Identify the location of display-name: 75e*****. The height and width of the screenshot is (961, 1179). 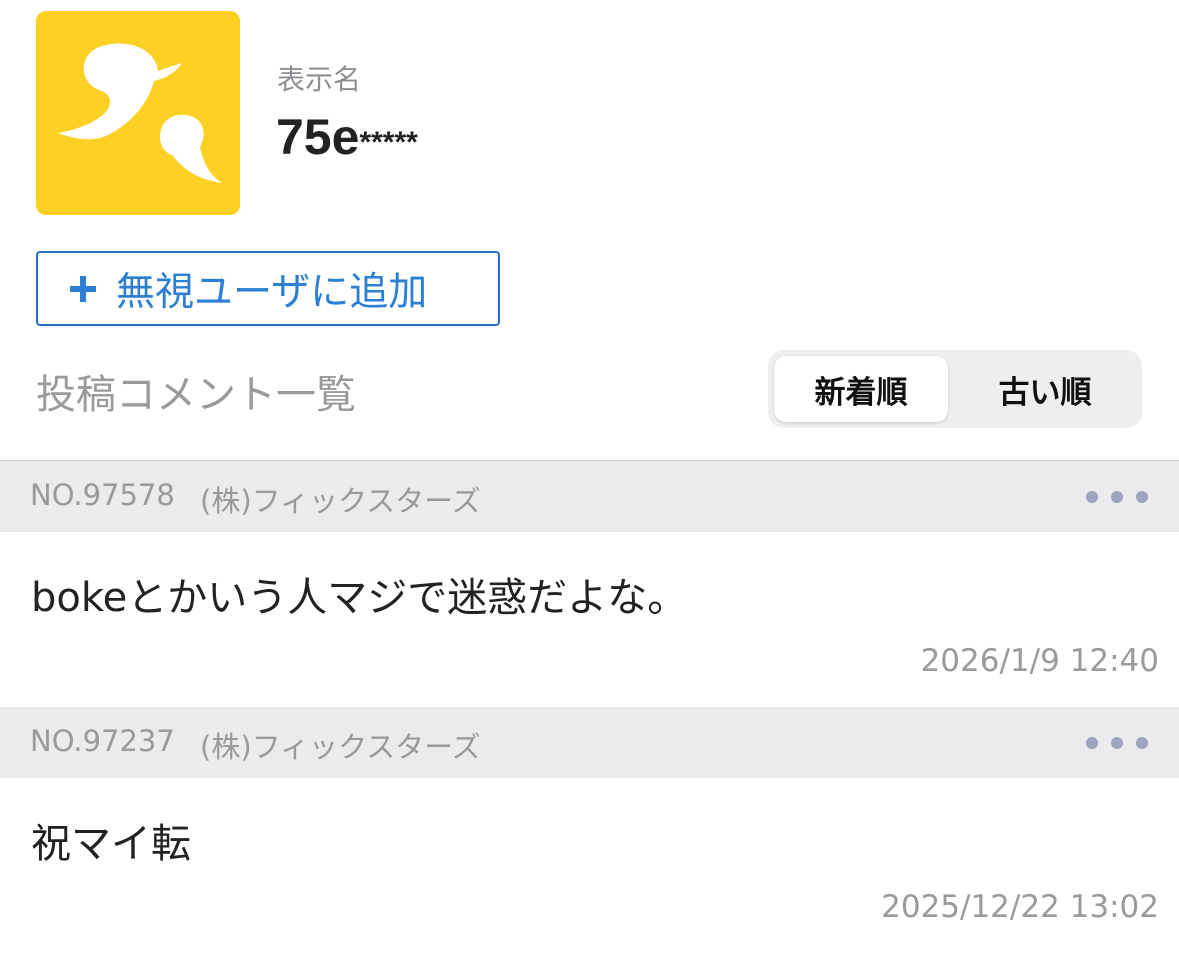
(347, 140).